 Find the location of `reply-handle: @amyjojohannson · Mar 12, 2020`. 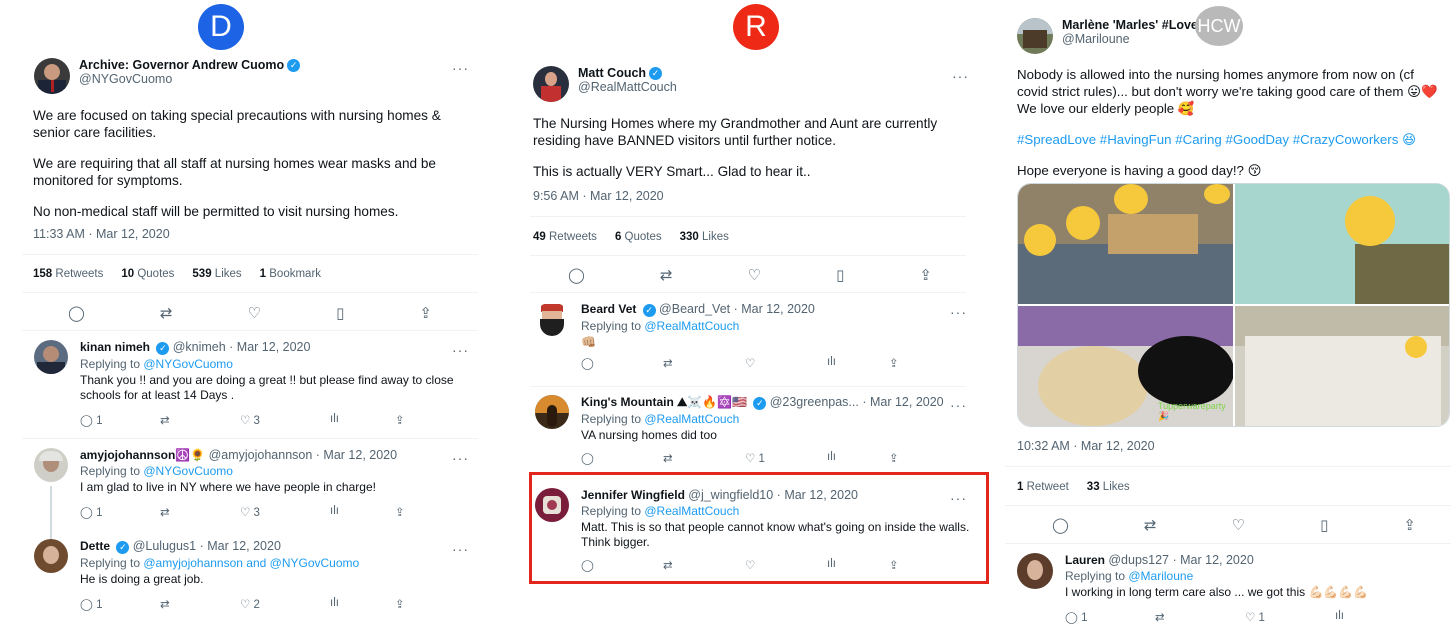

reply-handle: @amyjojohannson · Mar 12, 2020 is located at coordinates (303, 455).